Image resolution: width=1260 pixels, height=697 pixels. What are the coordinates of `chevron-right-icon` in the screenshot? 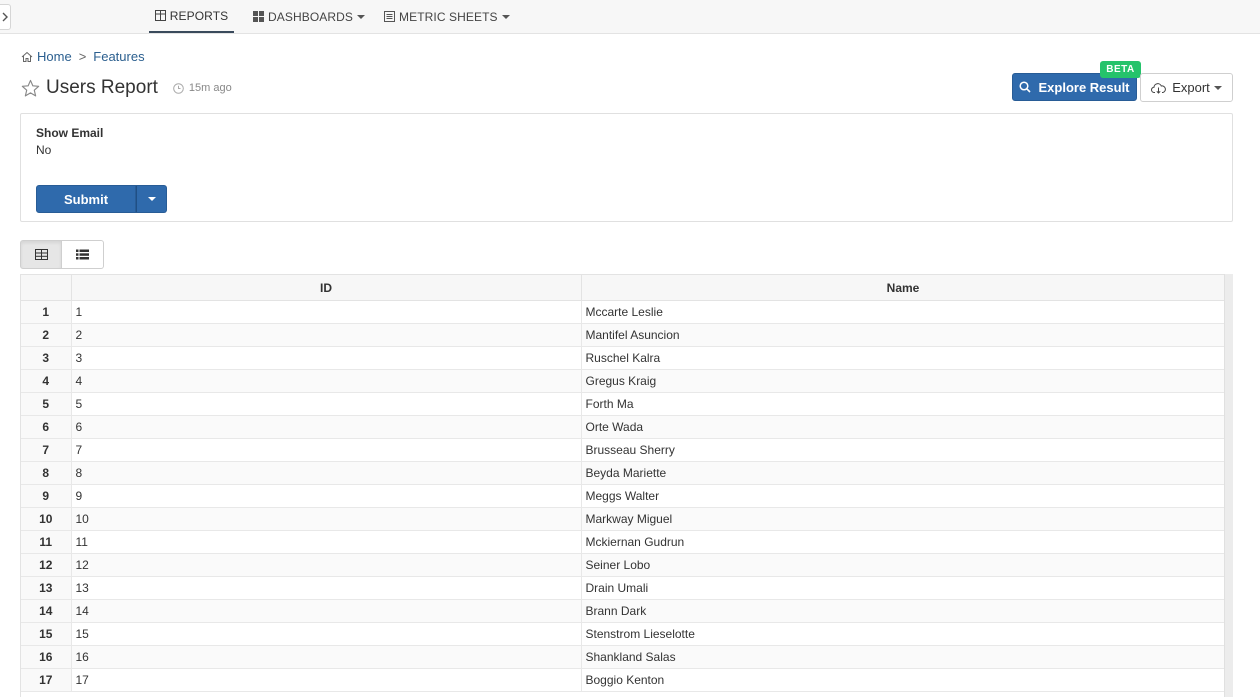 It's located at (5, 17).